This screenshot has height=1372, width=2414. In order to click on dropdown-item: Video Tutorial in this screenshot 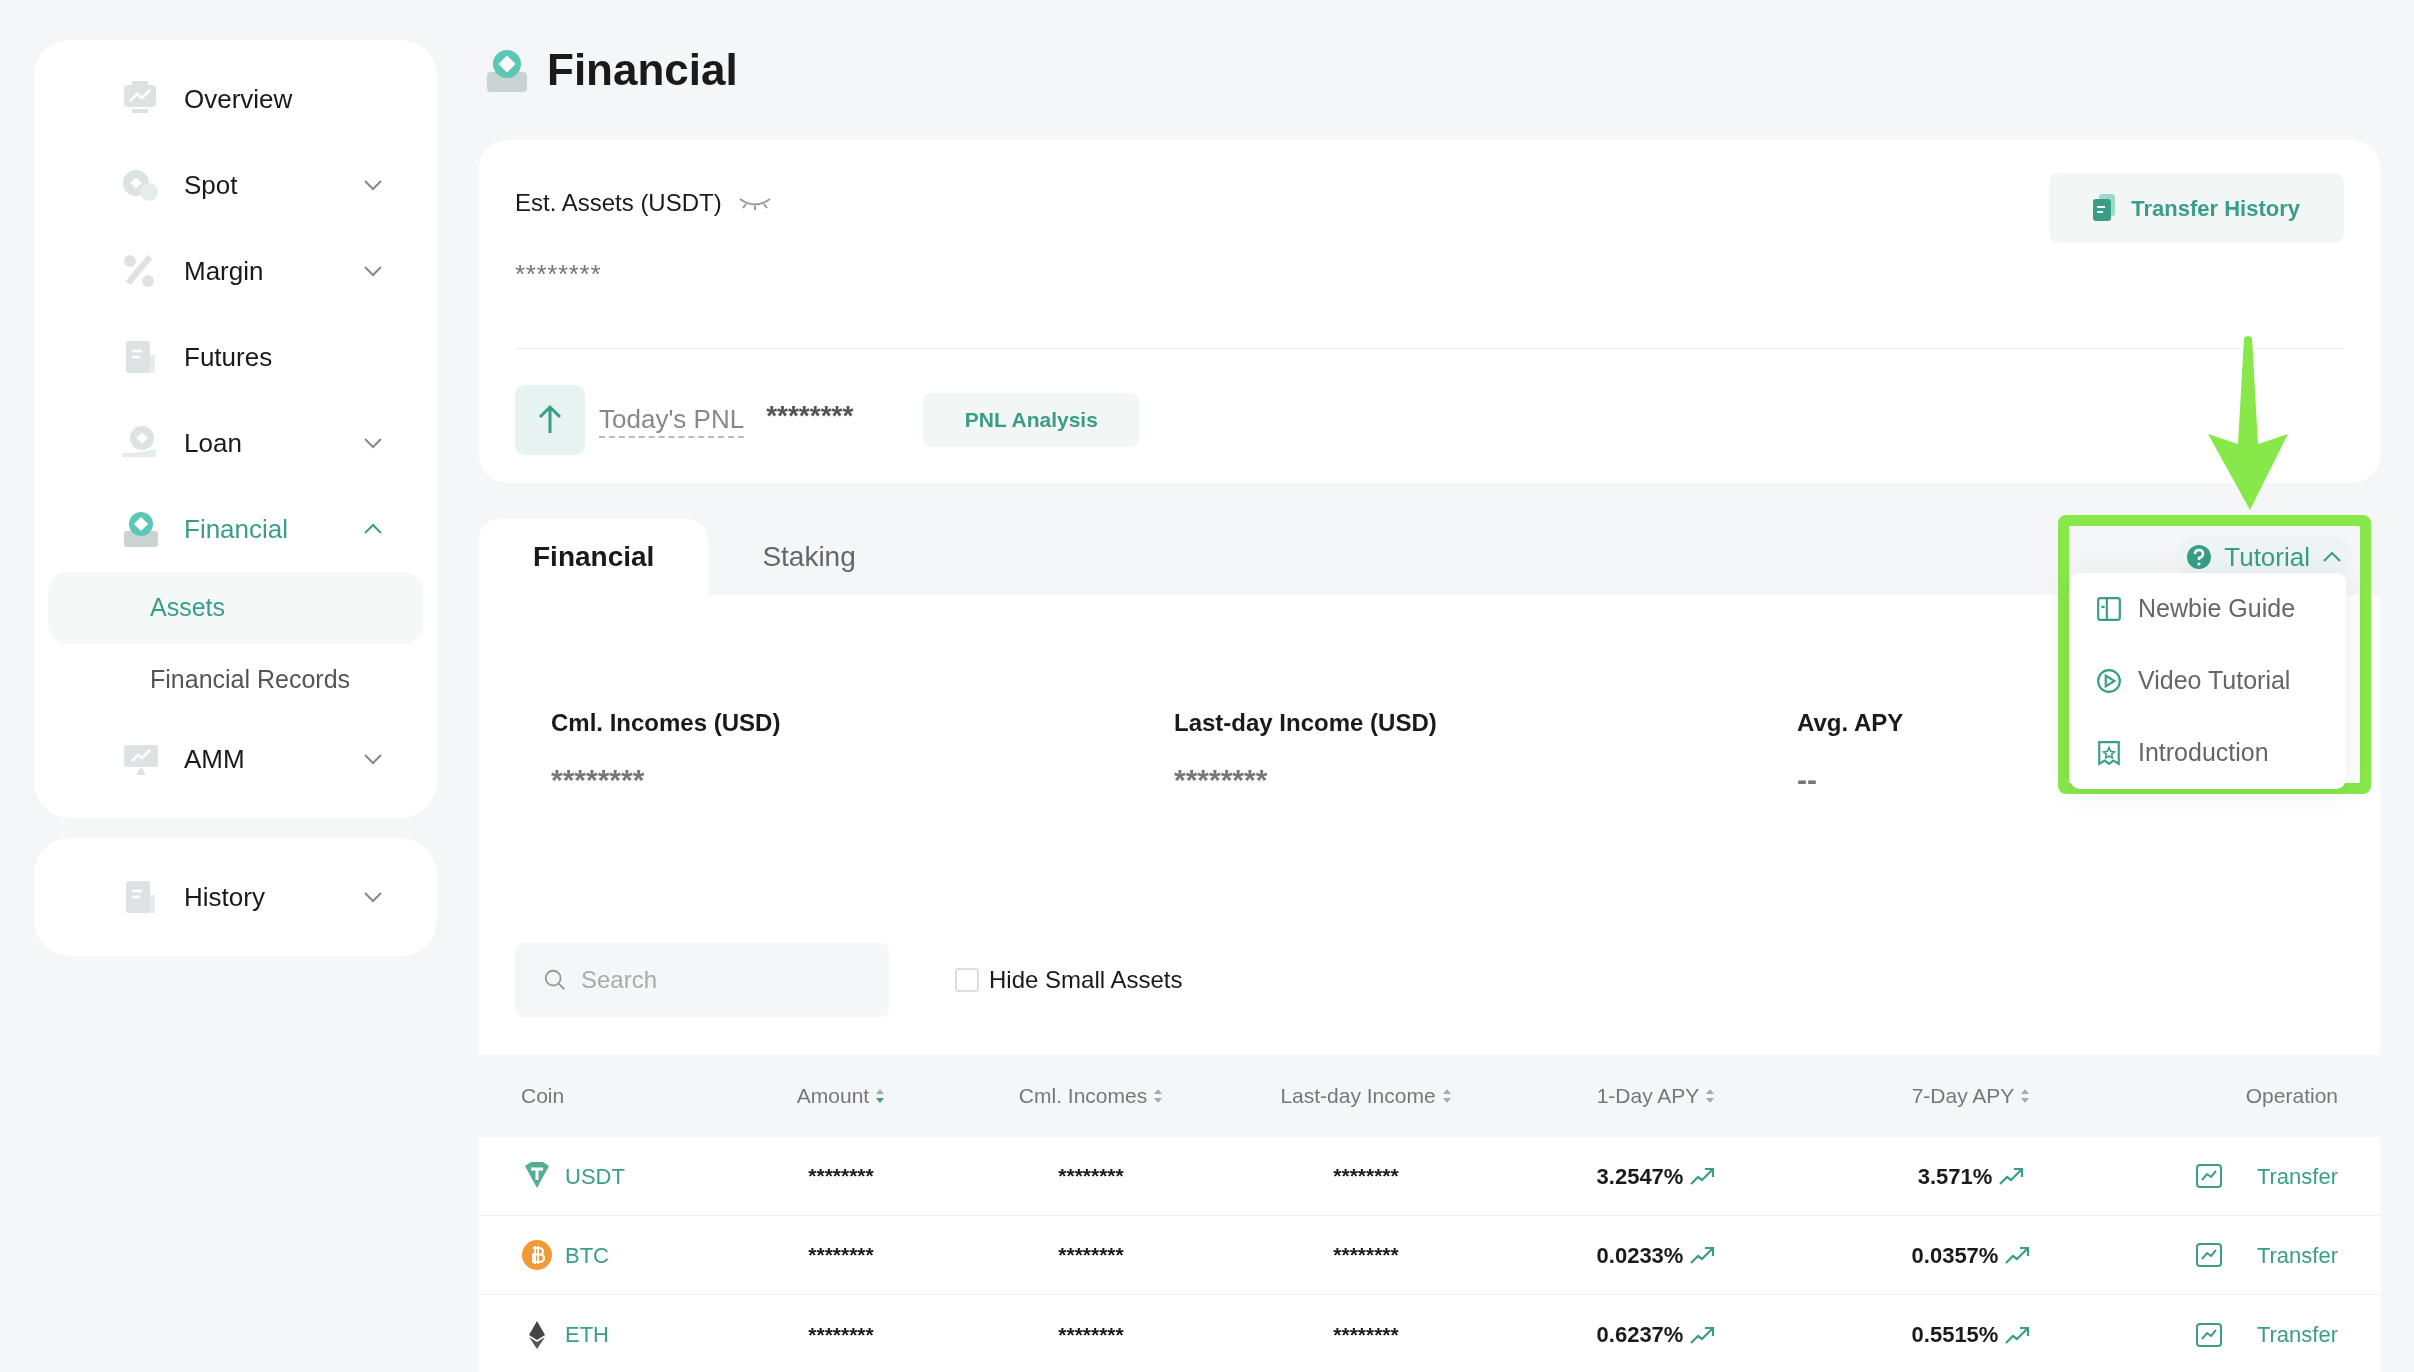, I will do `click(2208, 681)`.